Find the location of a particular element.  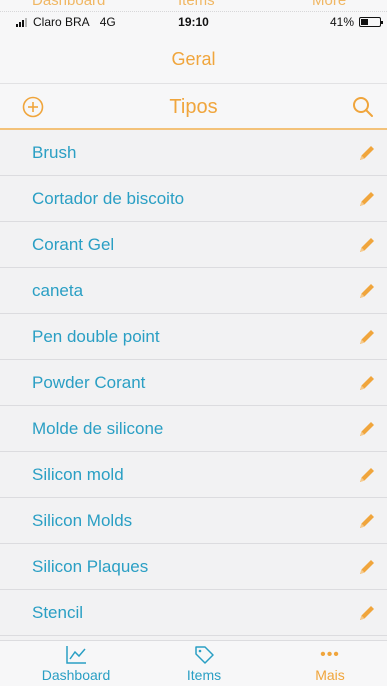

page-header: Geral is located at coordinates (193, 59).